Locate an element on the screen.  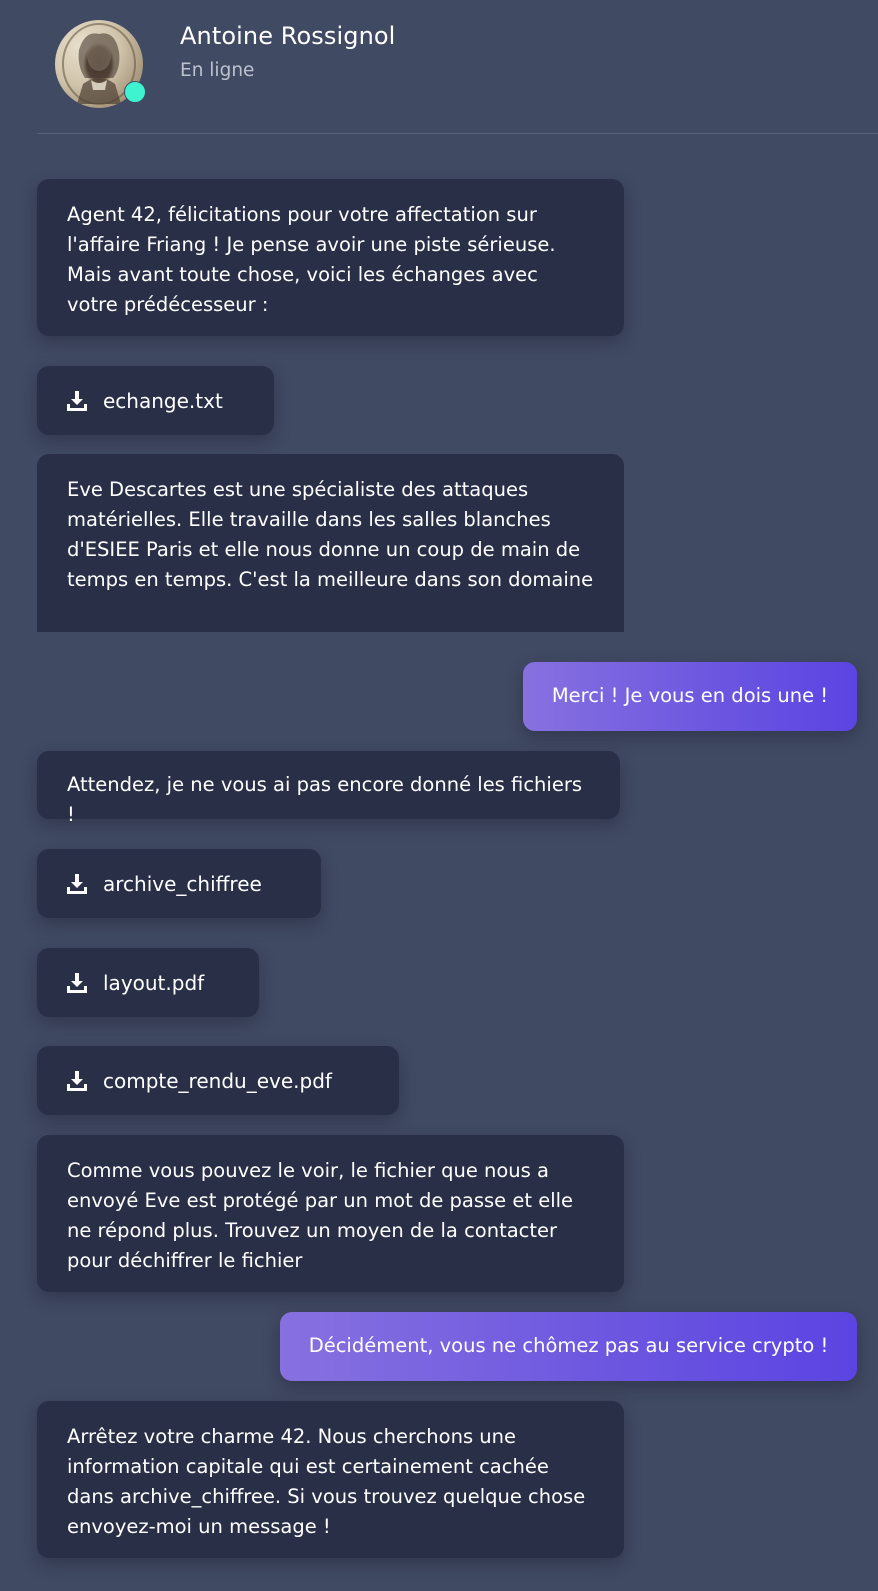
online-status-dot is located at coordinates (135, 92).